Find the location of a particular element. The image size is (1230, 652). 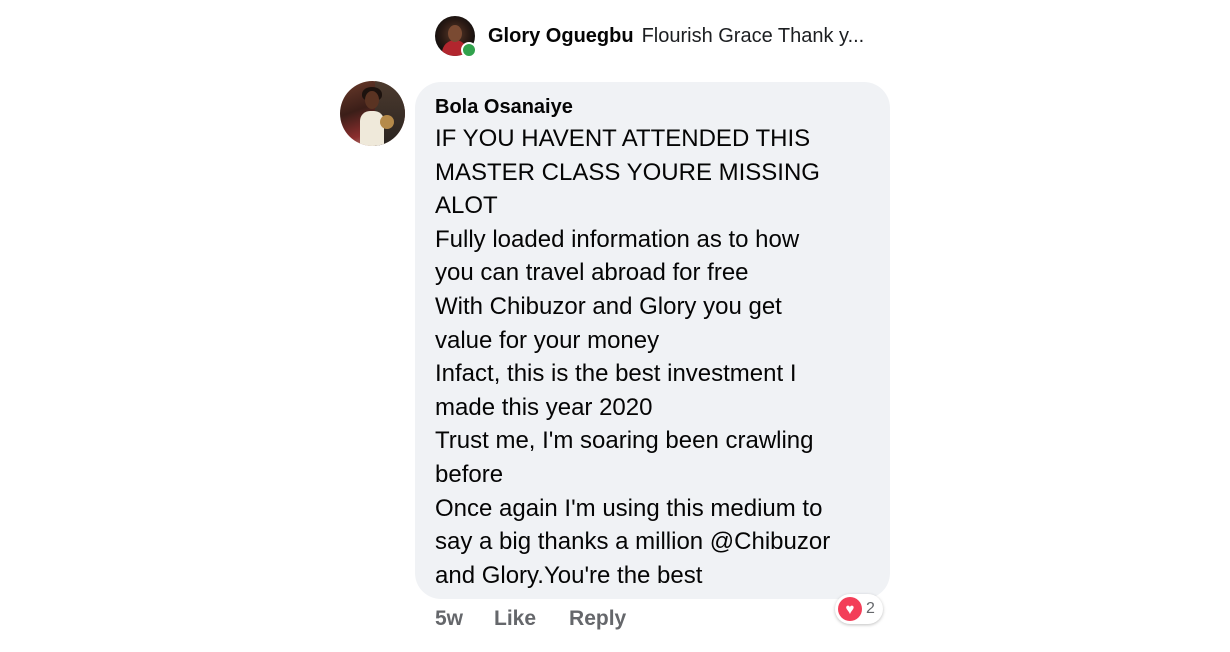

comment-line: you can travel abroad for free is located at coordinates (592, 273).